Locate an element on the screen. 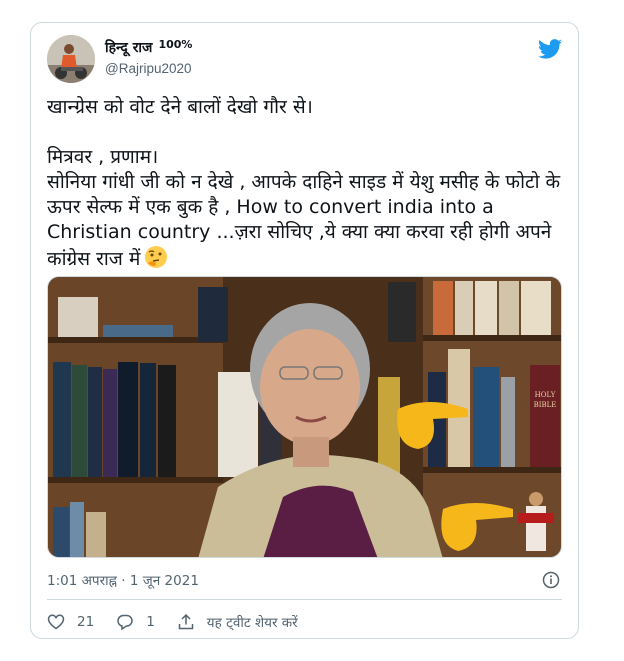 The height and width of the screenshot is (661, 624). tweet-line-1: खान्ग्रेस को वोट देने बालों देखो गौर से। is located at coordinates (180, 107).